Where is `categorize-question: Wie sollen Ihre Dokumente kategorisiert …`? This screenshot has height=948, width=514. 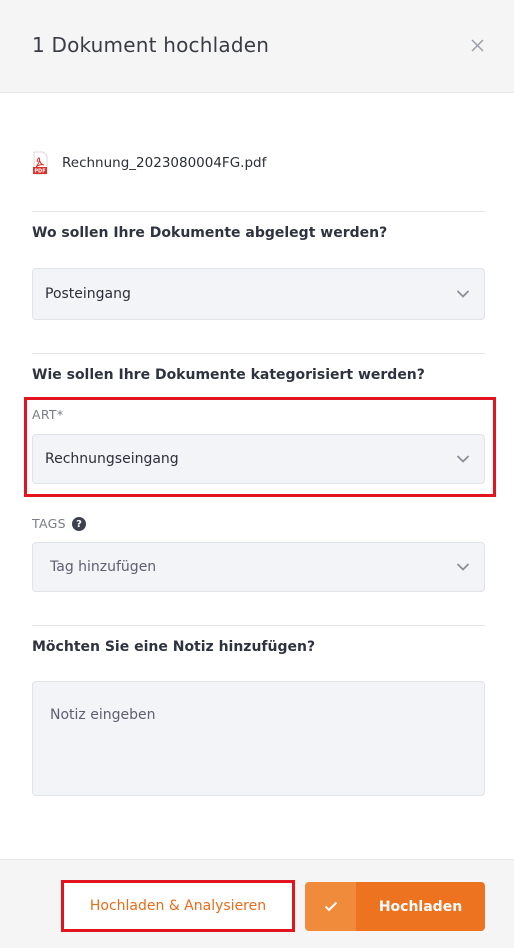
categorize-question: Wie sollen Ihre Dokumente kategorisiert … is located at coordinates (228, 375).